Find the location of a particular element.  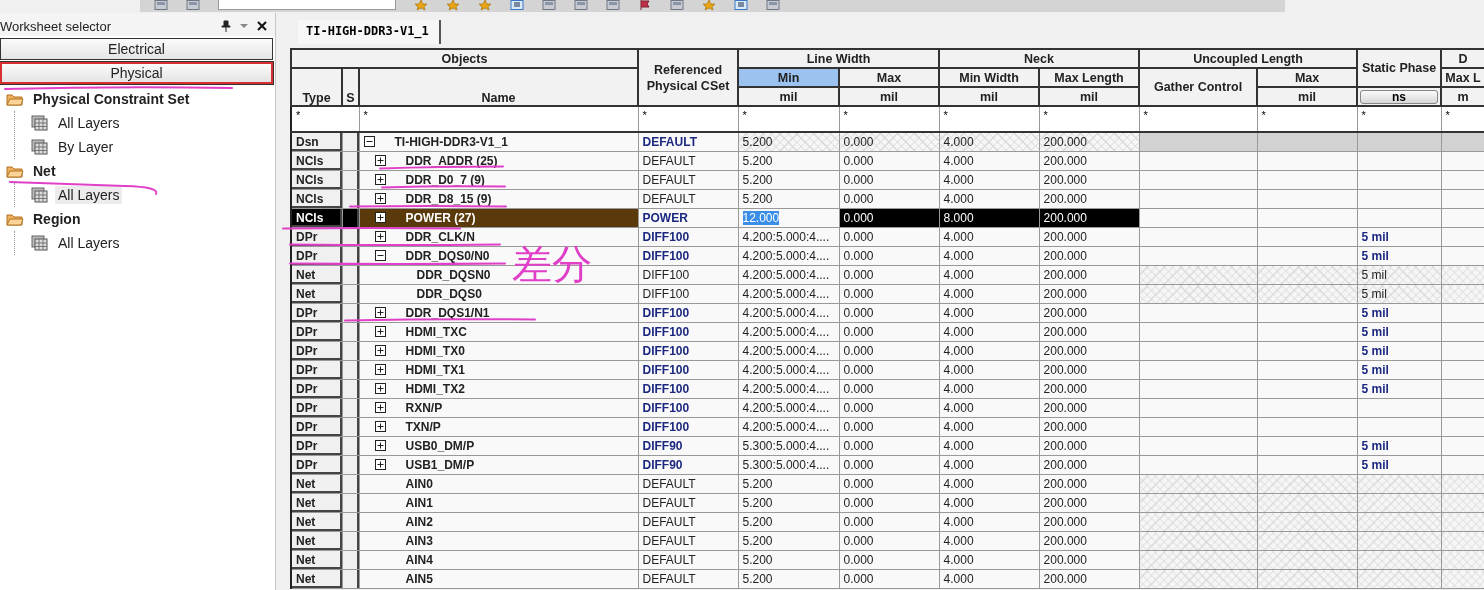

pin-icon is located at coordinates (226, 26).